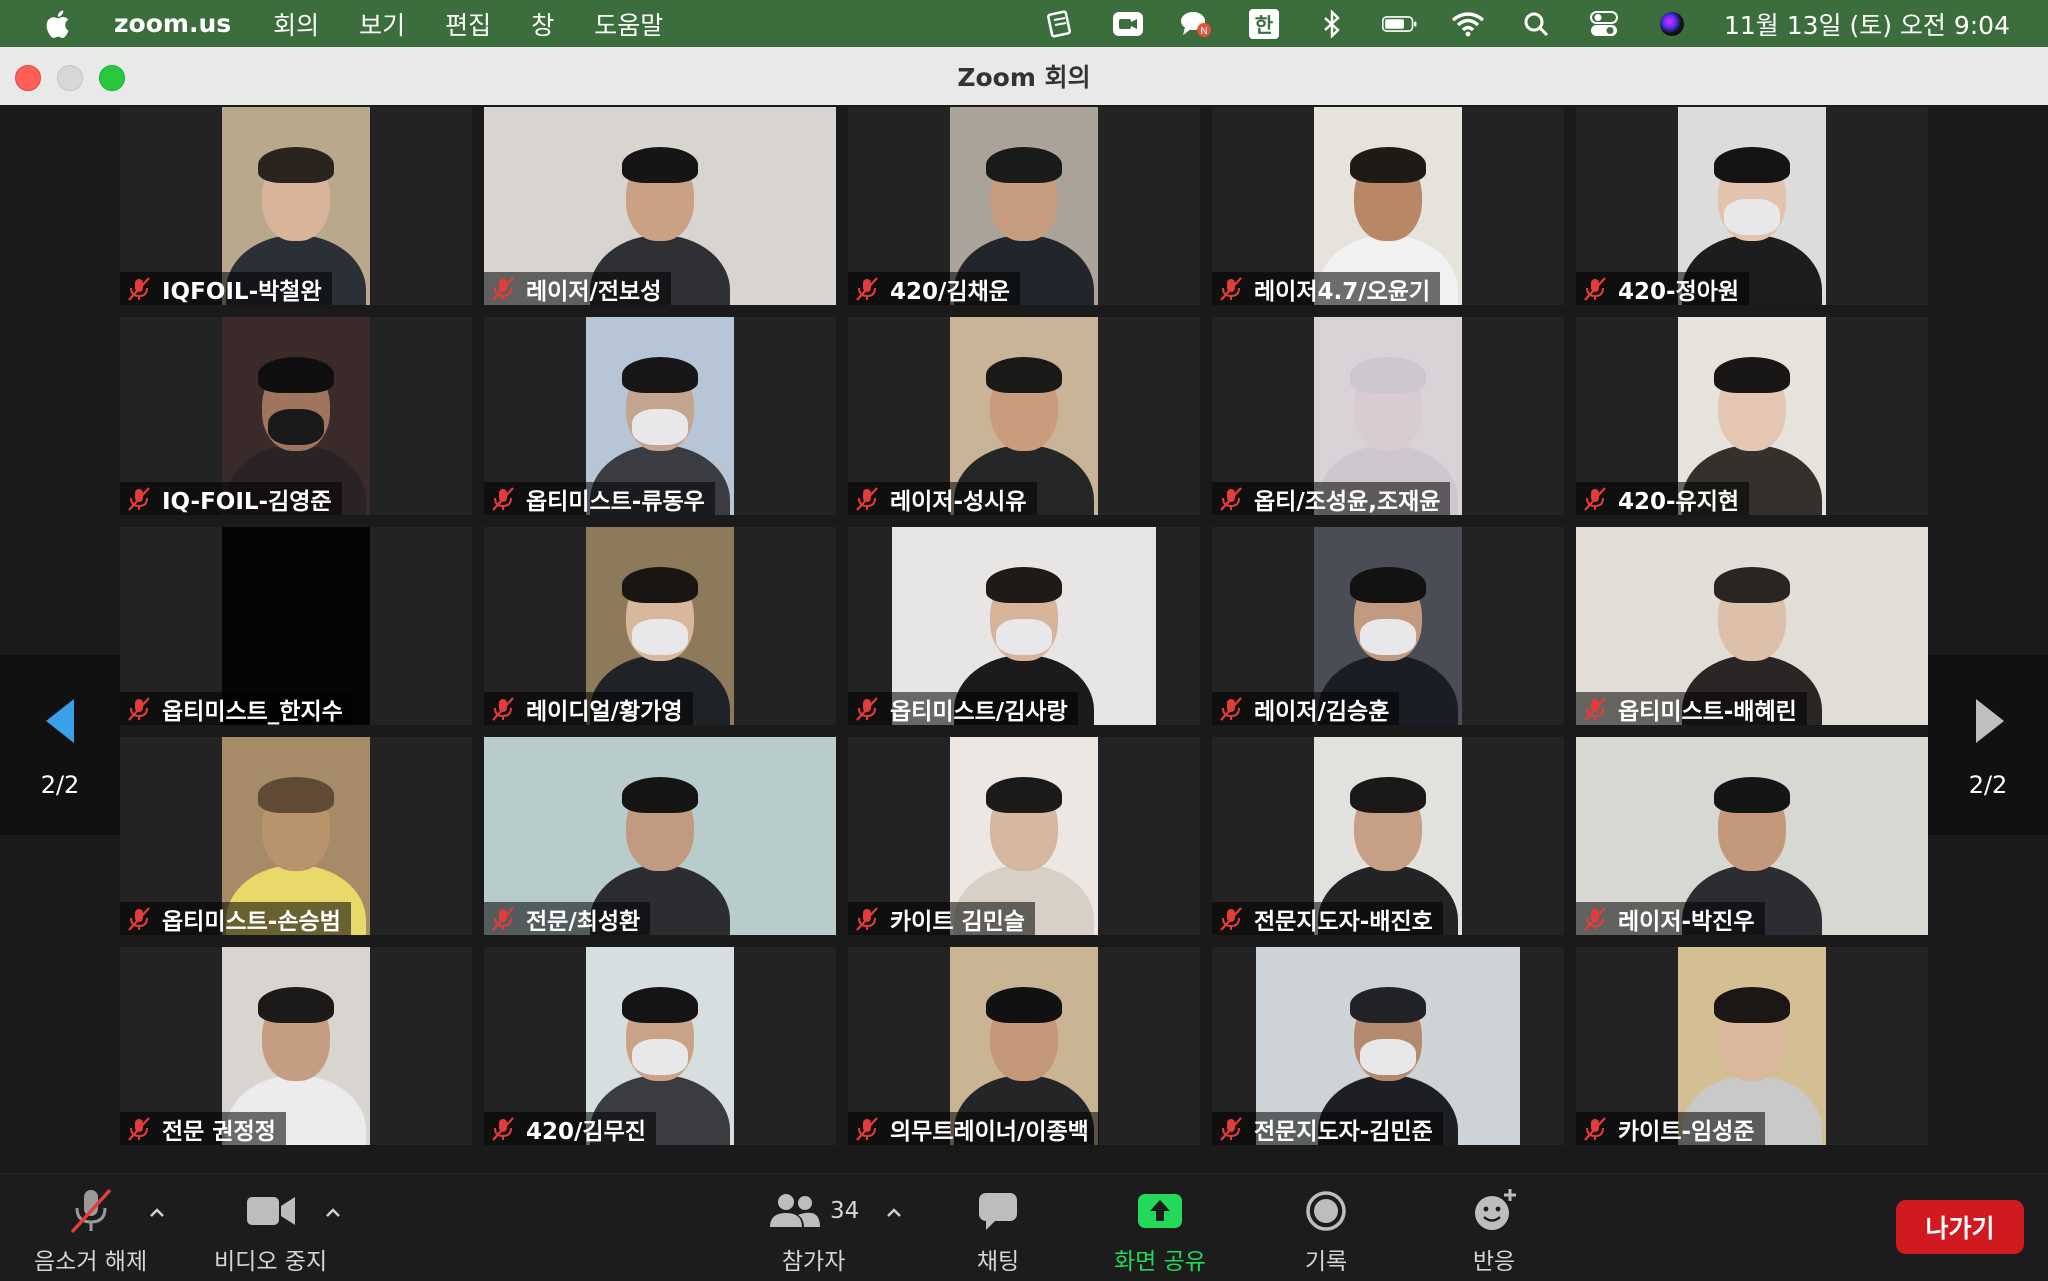 This screenshot has width=2048, height=1281. Describe the element at coordinates (604, 711) in the screenshot. I see `participant-name: 레이디얼/황가영` at that location.